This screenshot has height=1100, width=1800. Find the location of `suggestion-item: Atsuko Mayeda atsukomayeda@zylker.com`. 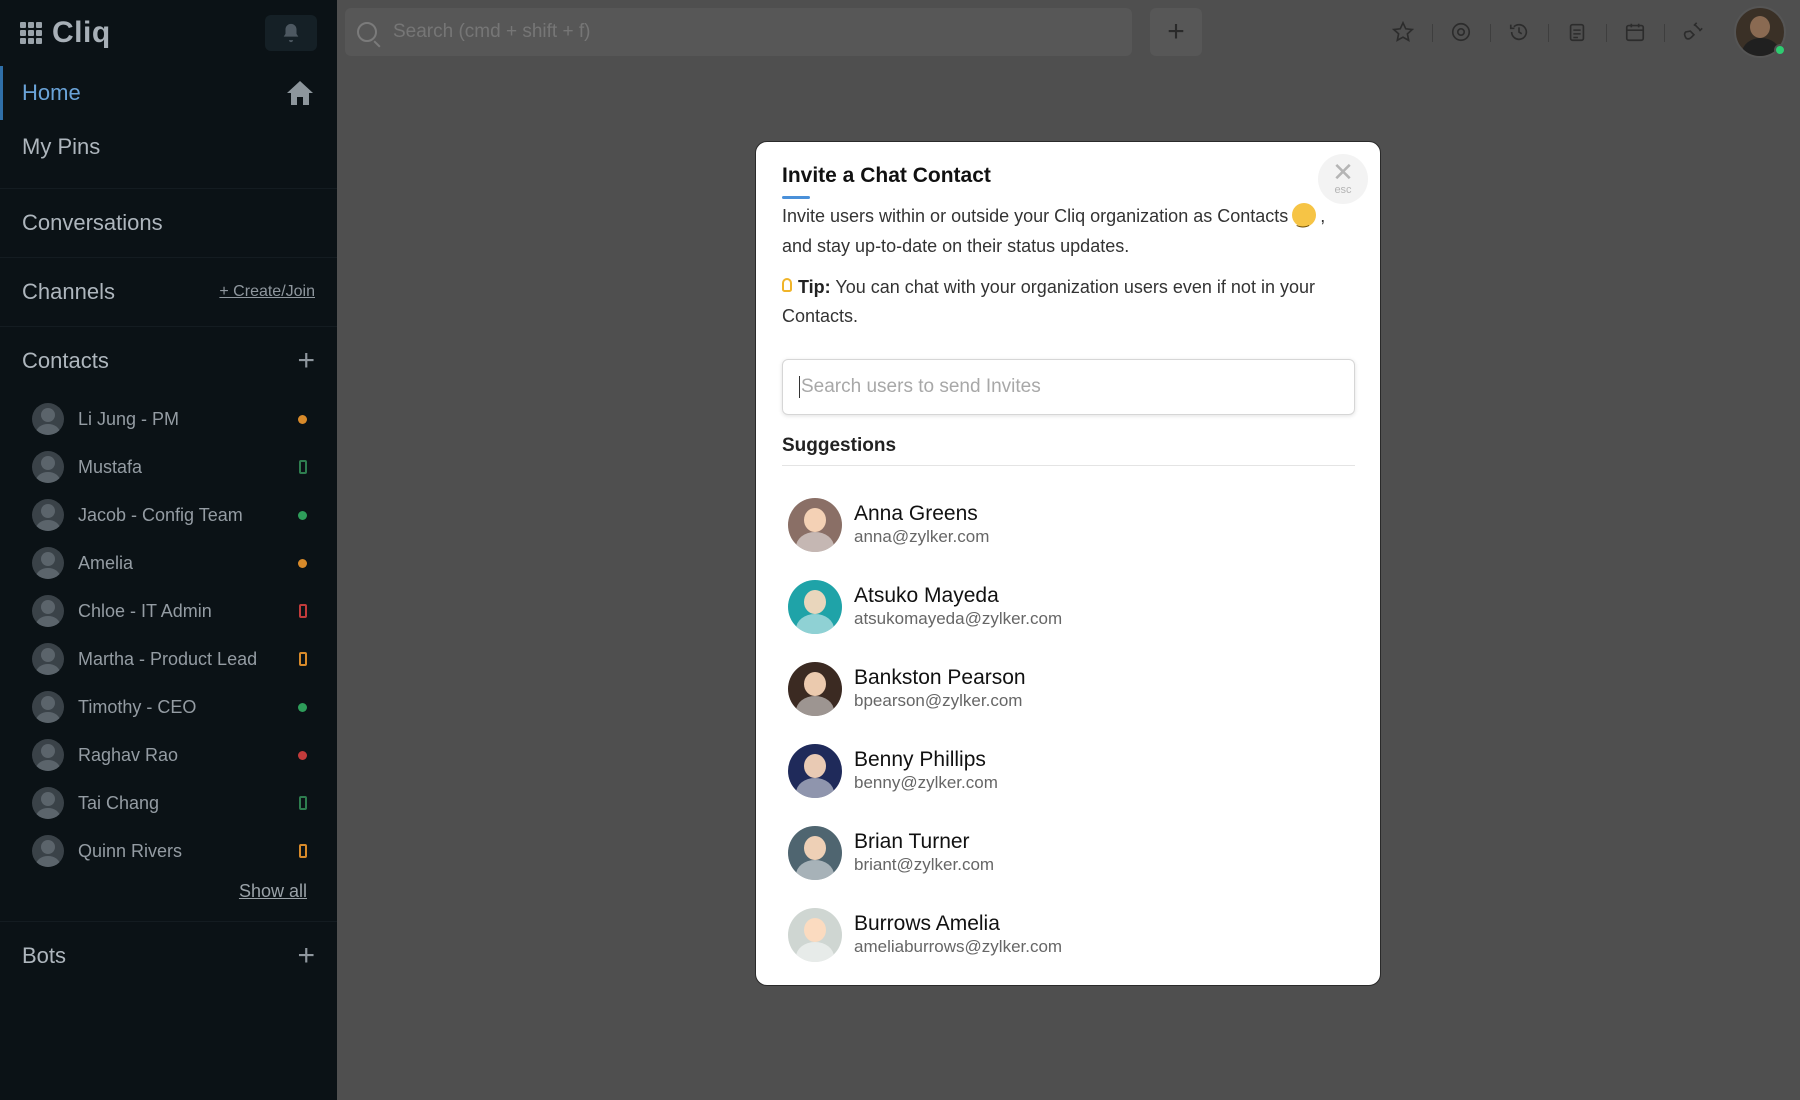

suggestion-item: Atsuko Mayeda atsukomayeda@zylker.com is located at coordinates (1068, 607).